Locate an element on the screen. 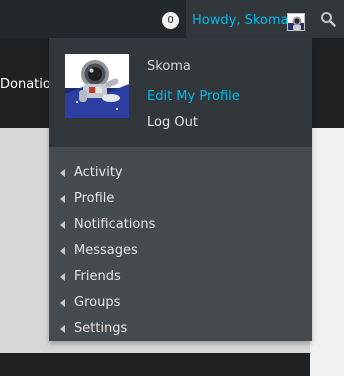  search-icon is located at coordinates (328, 19).